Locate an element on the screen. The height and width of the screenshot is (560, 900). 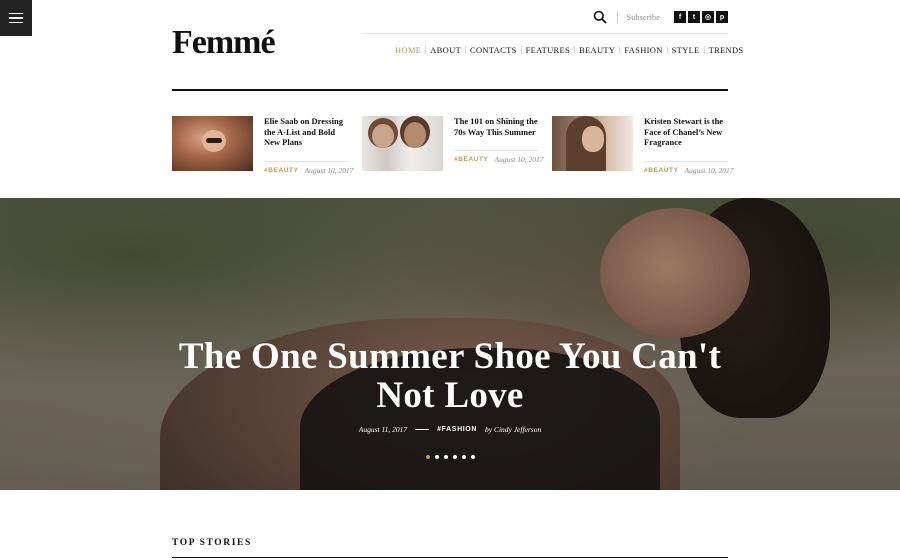
thumb-sunglasses-shape is located at coordinates (214, 140).